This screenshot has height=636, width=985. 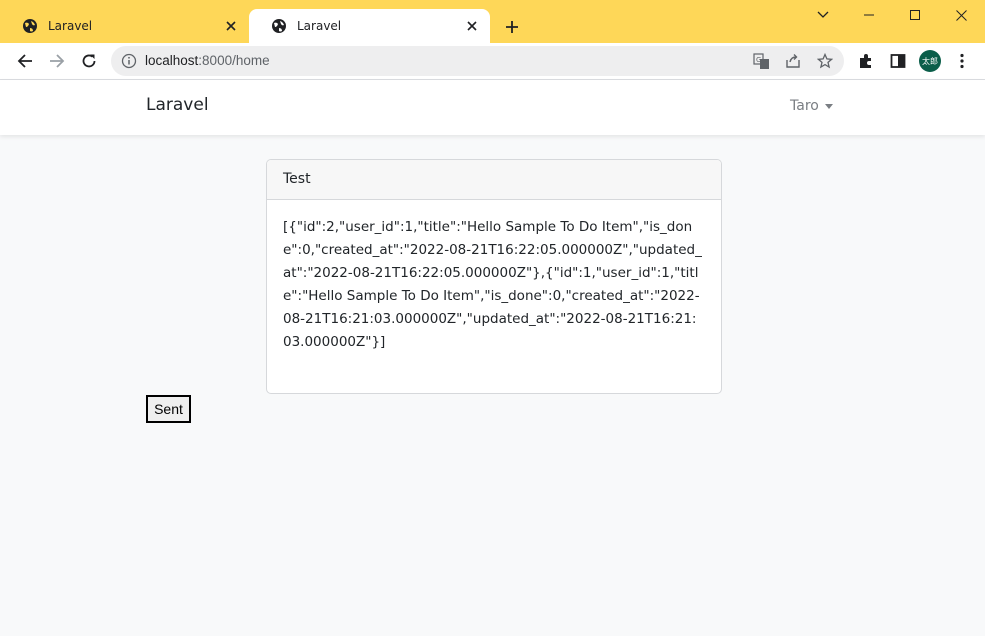 I want to click on minimize-icon, so click(x=869, y=15).